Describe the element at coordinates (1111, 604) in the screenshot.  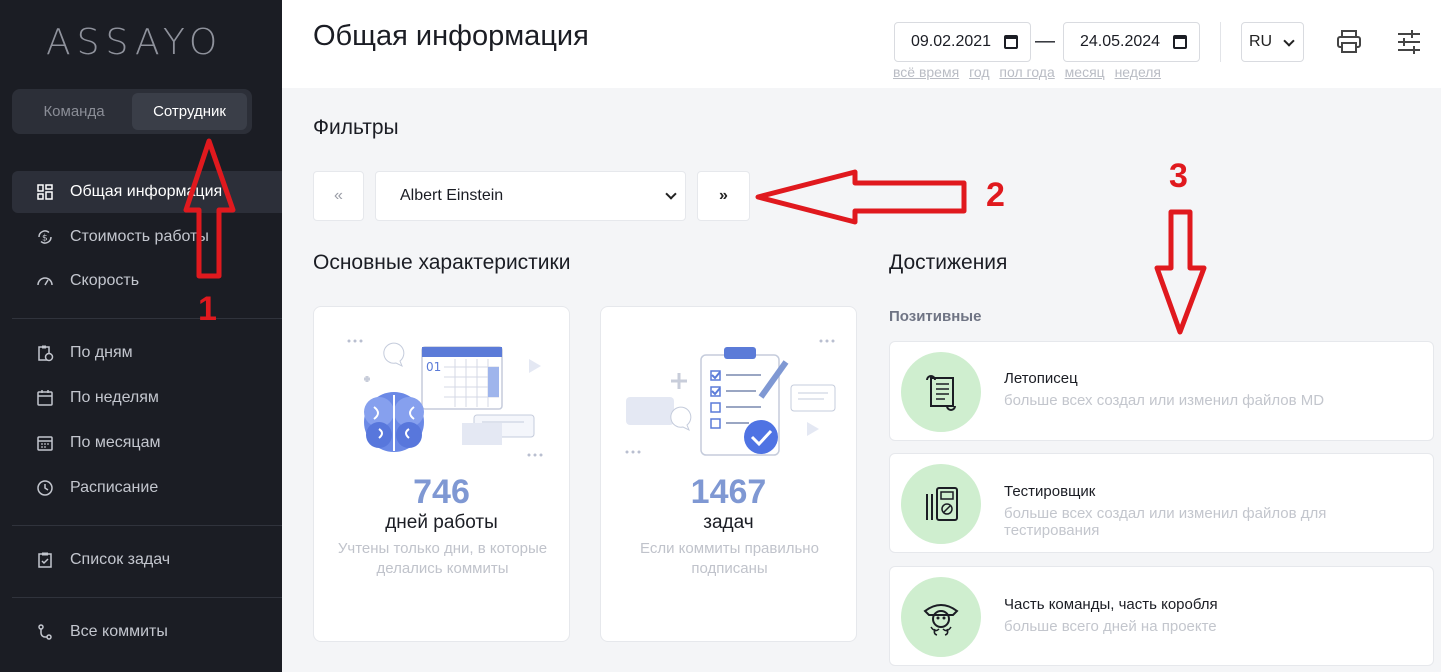
I see `achievement-title: Часть команды, часть коробля` at that location.